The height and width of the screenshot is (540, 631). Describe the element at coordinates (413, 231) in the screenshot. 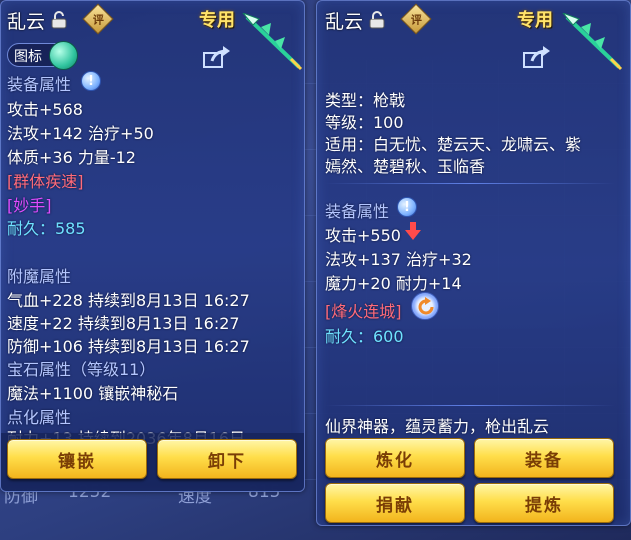

I see `down-arrow-icon` at that location.